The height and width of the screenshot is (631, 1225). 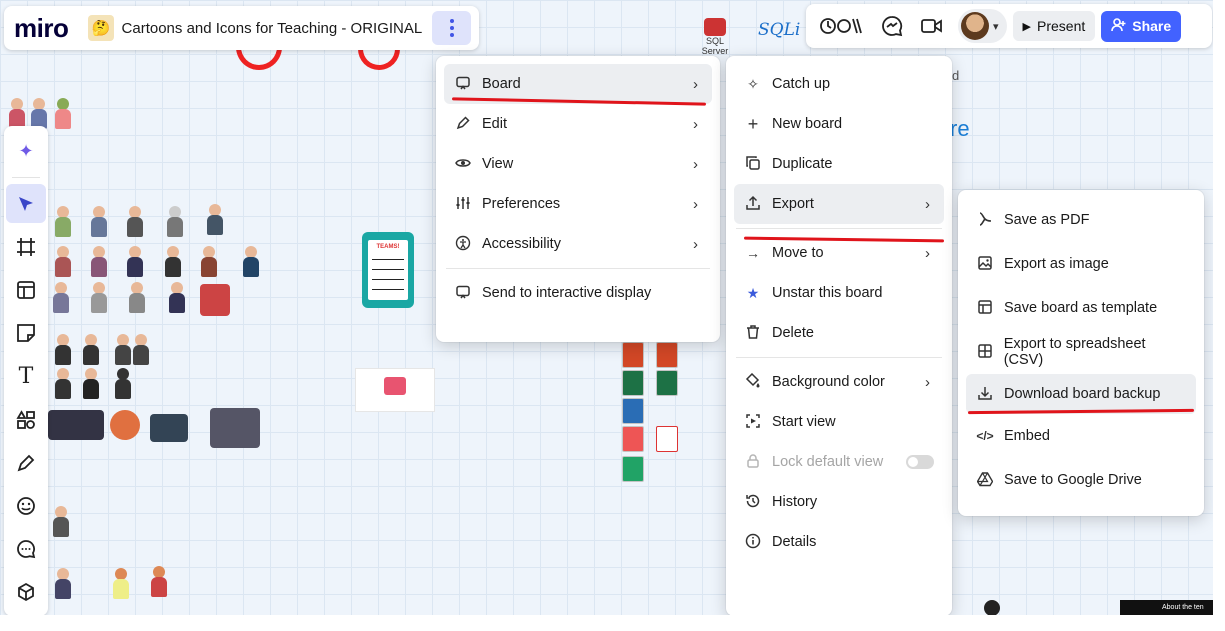 I want to click on menu-item-export: Export ›, so click(x=839, y=204).